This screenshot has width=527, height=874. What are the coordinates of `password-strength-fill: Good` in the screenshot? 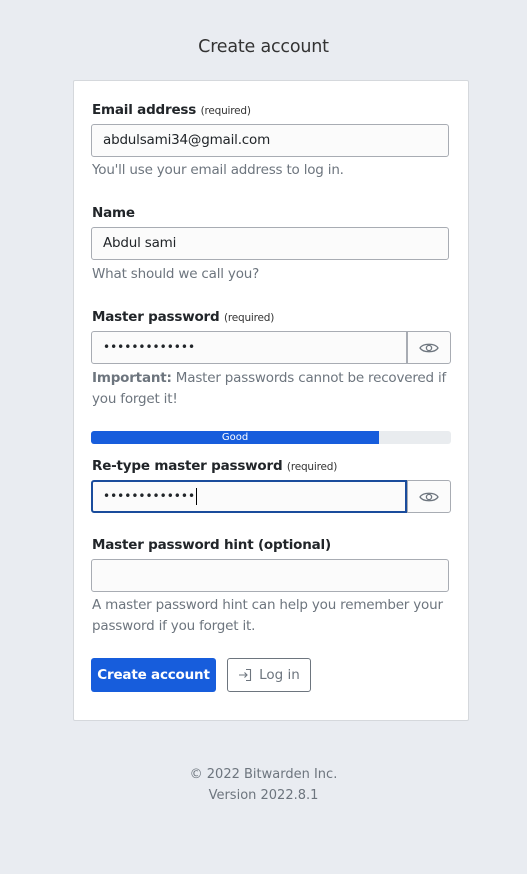 It's located at (235, 437).